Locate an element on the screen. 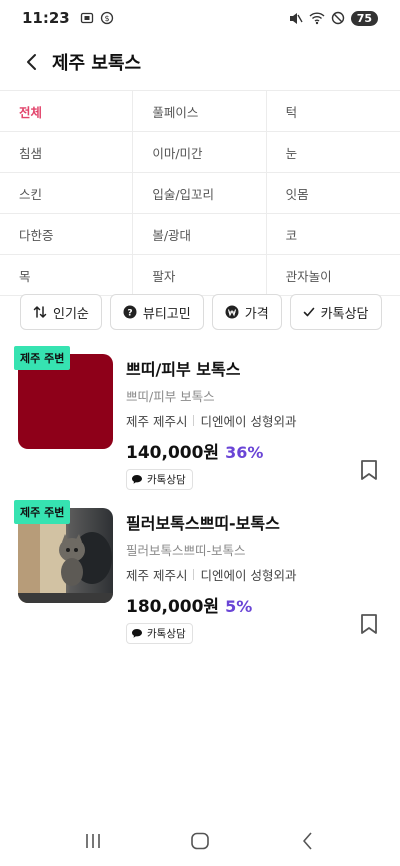 Image resolution: width=400 pixels, height=866 pixels. won-circle-icon is located at coordinates (232, 312).